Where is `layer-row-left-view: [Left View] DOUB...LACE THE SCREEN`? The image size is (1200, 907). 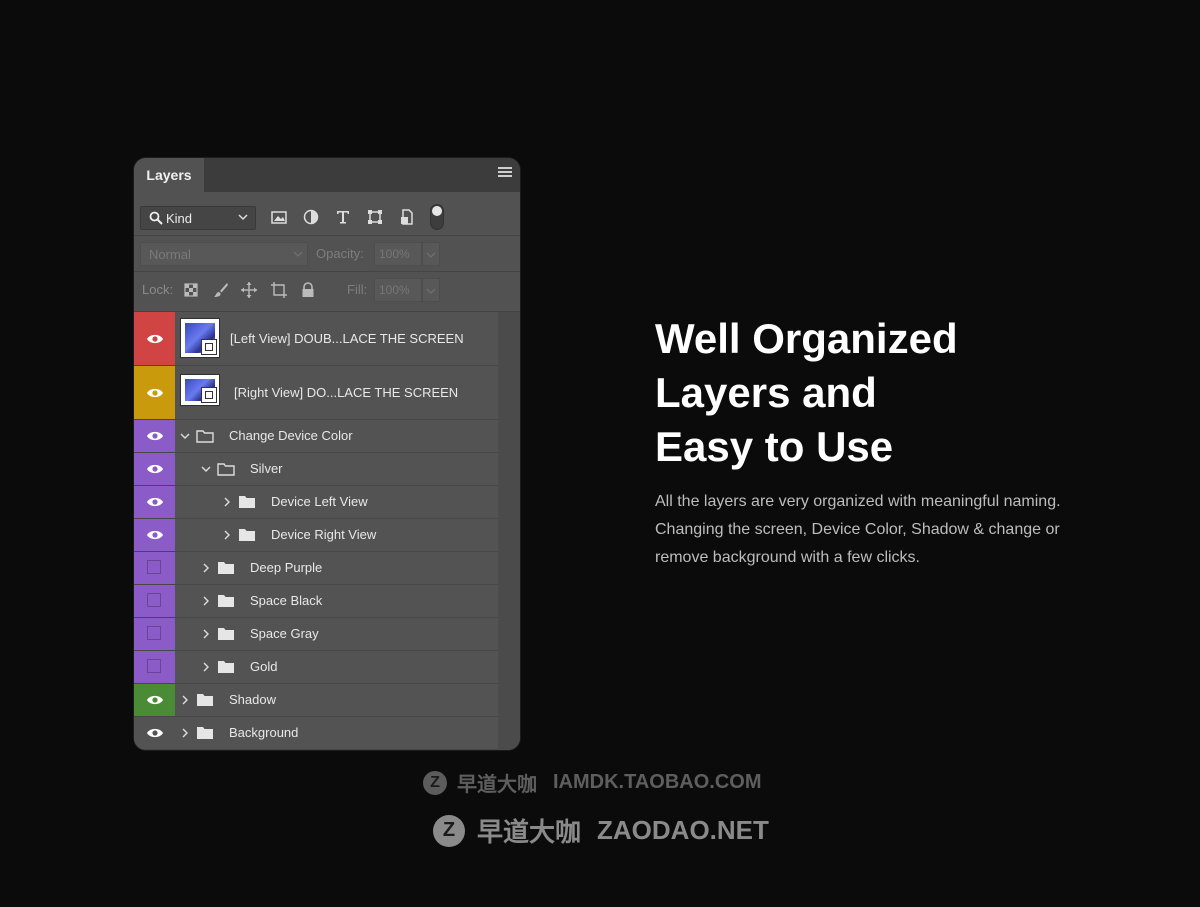 layer-row-left-view: [Left View] DOUB...LACE THE SCREEN is located at coordinates (316, 339).